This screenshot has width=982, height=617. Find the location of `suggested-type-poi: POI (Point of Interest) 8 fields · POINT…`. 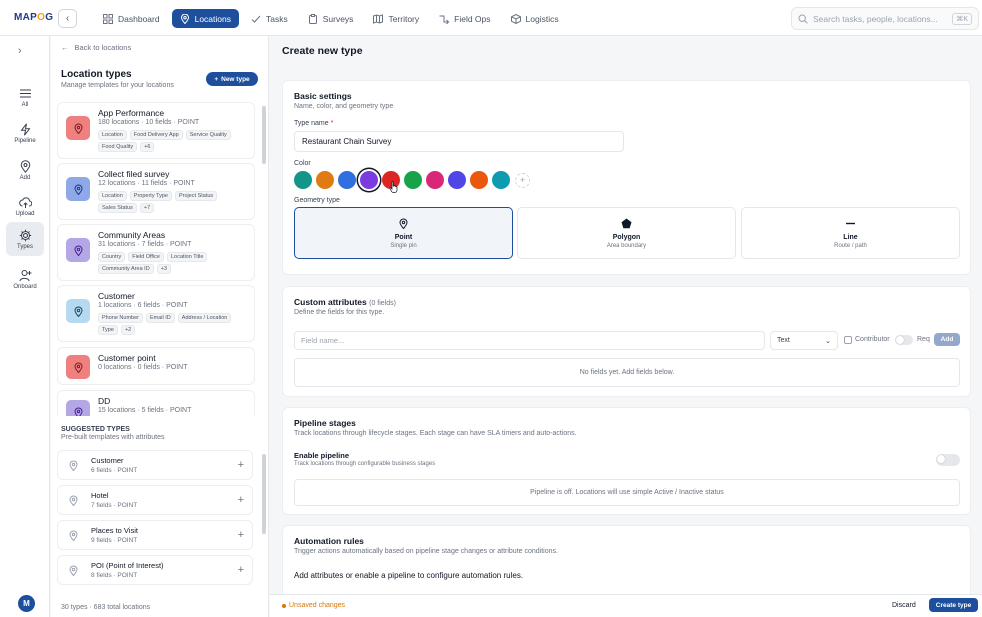

suggested-type-poi: POI (Point of Interest) 8 fields · POINT… is located at coordinates (155, 570).